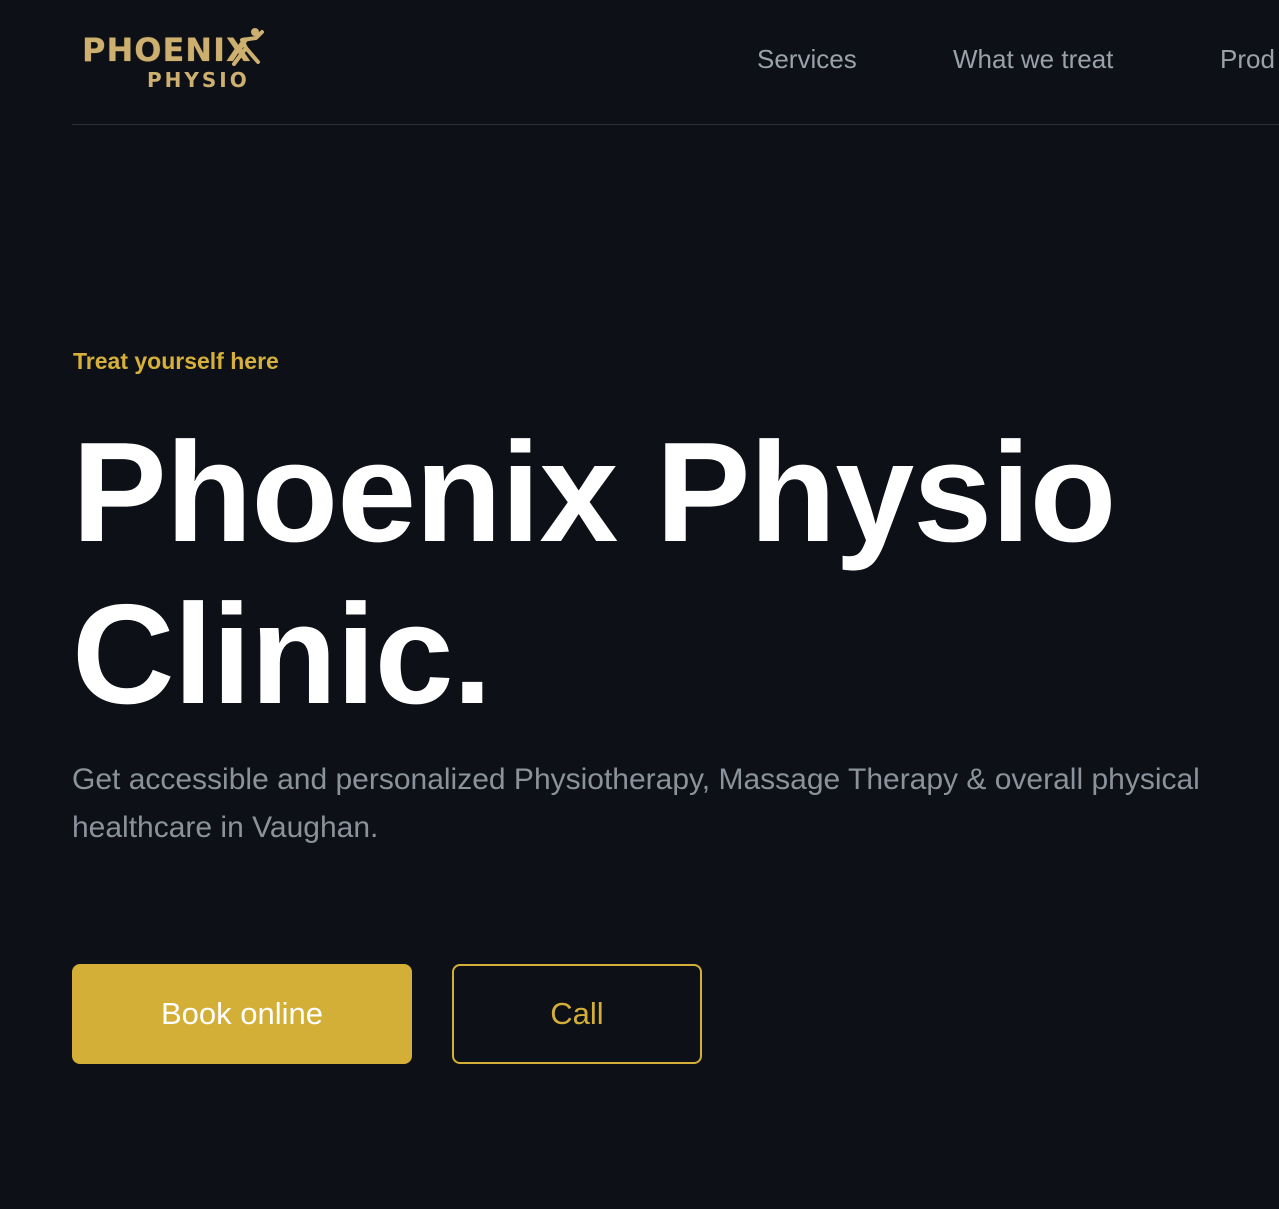  What do you see at coordinates (242, 1014) in the screenshot?
I see `book-online-button: Book online` at bounding box center [242, 1014].